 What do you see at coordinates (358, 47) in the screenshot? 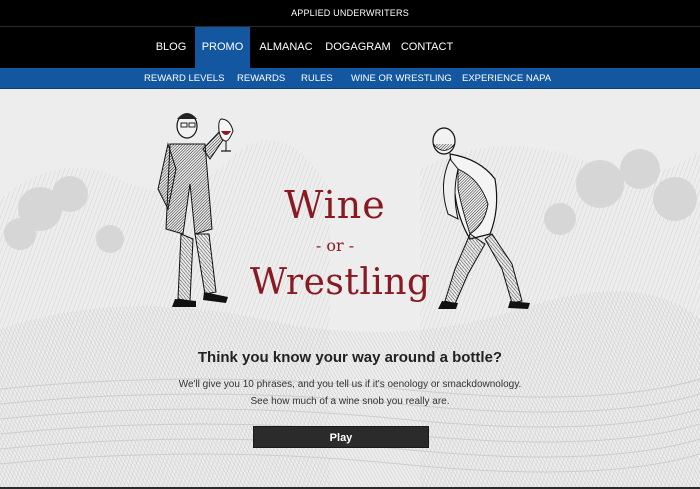
I see `nav-item-dogagram: DOGAGRAM` at bounding box center [358, 47].